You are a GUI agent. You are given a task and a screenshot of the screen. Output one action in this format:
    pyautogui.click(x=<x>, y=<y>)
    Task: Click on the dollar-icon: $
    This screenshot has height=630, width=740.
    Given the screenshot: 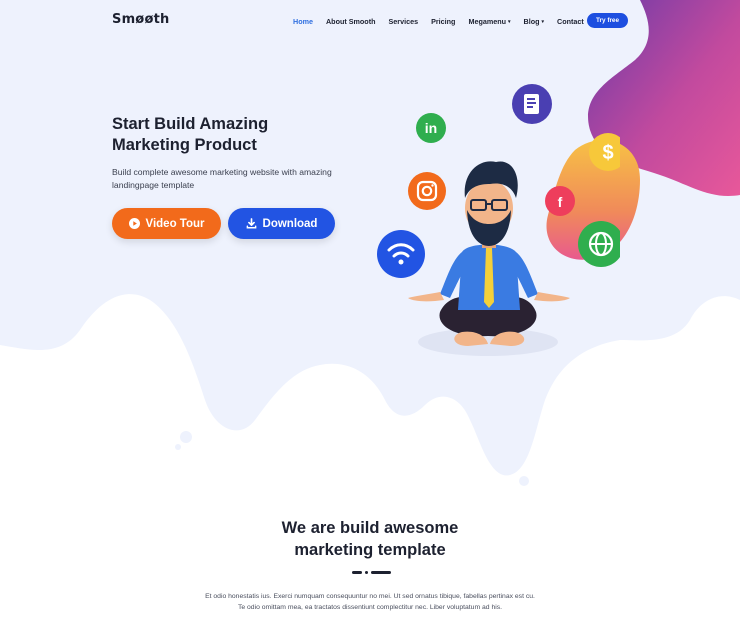 What is the action you would take?
    pyautogui.click(x=604, y=152)
    